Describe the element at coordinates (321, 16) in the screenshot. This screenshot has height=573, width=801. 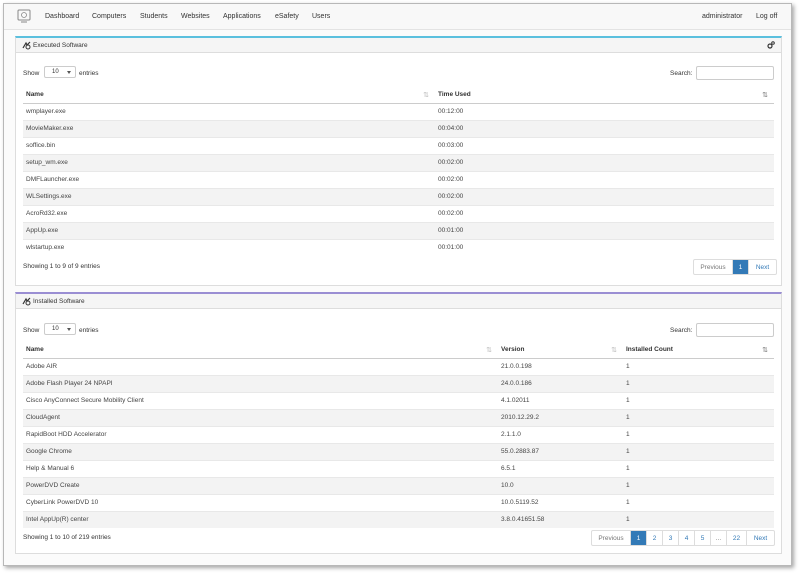
I see `nav-users: Users` at that location.